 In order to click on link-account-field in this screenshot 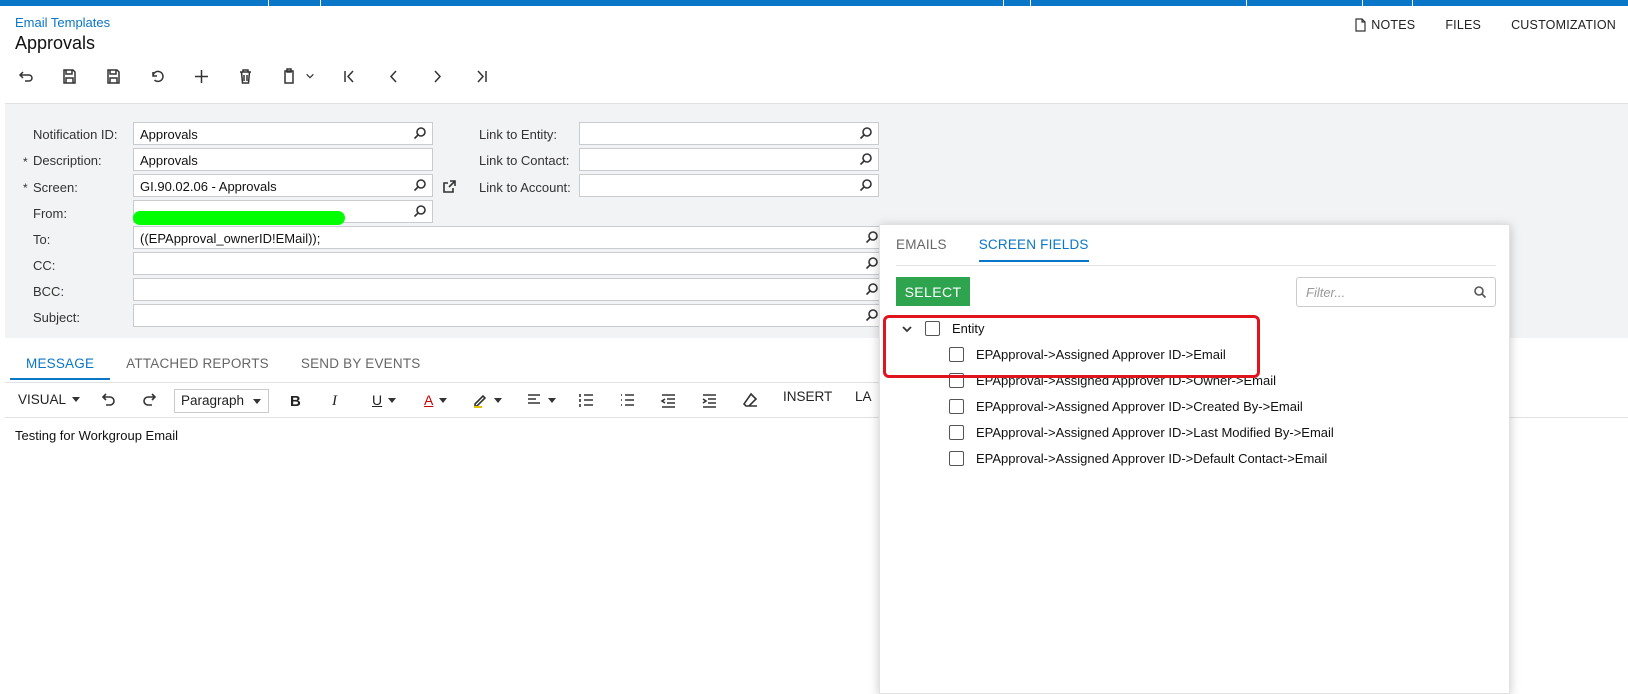, I will do `click(729, 185)`.